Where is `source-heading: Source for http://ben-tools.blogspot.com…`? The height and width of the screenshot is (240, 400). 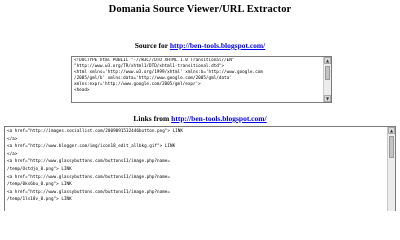 source-heading: Source for http://ben-tools.blogspot.com… is located at coordinates (200, 45).